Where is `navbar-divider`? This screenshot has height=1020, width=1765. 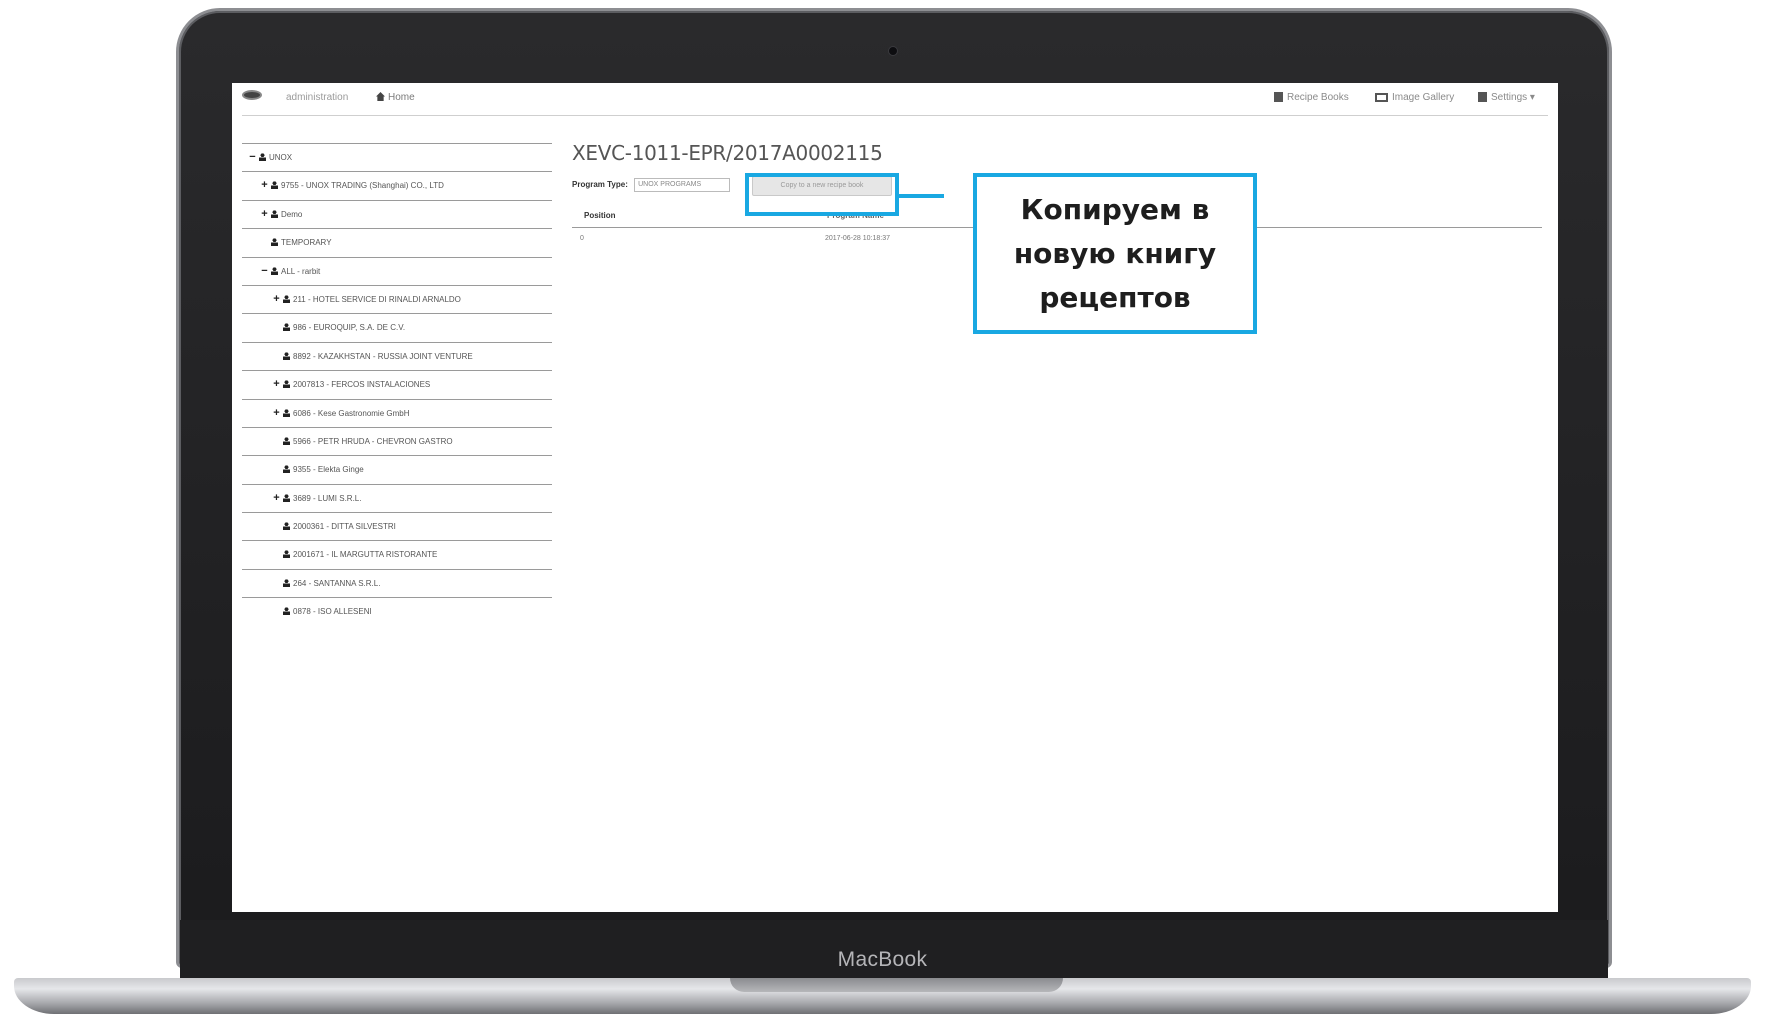
navbar-divider is located at coordinates (895, 115).